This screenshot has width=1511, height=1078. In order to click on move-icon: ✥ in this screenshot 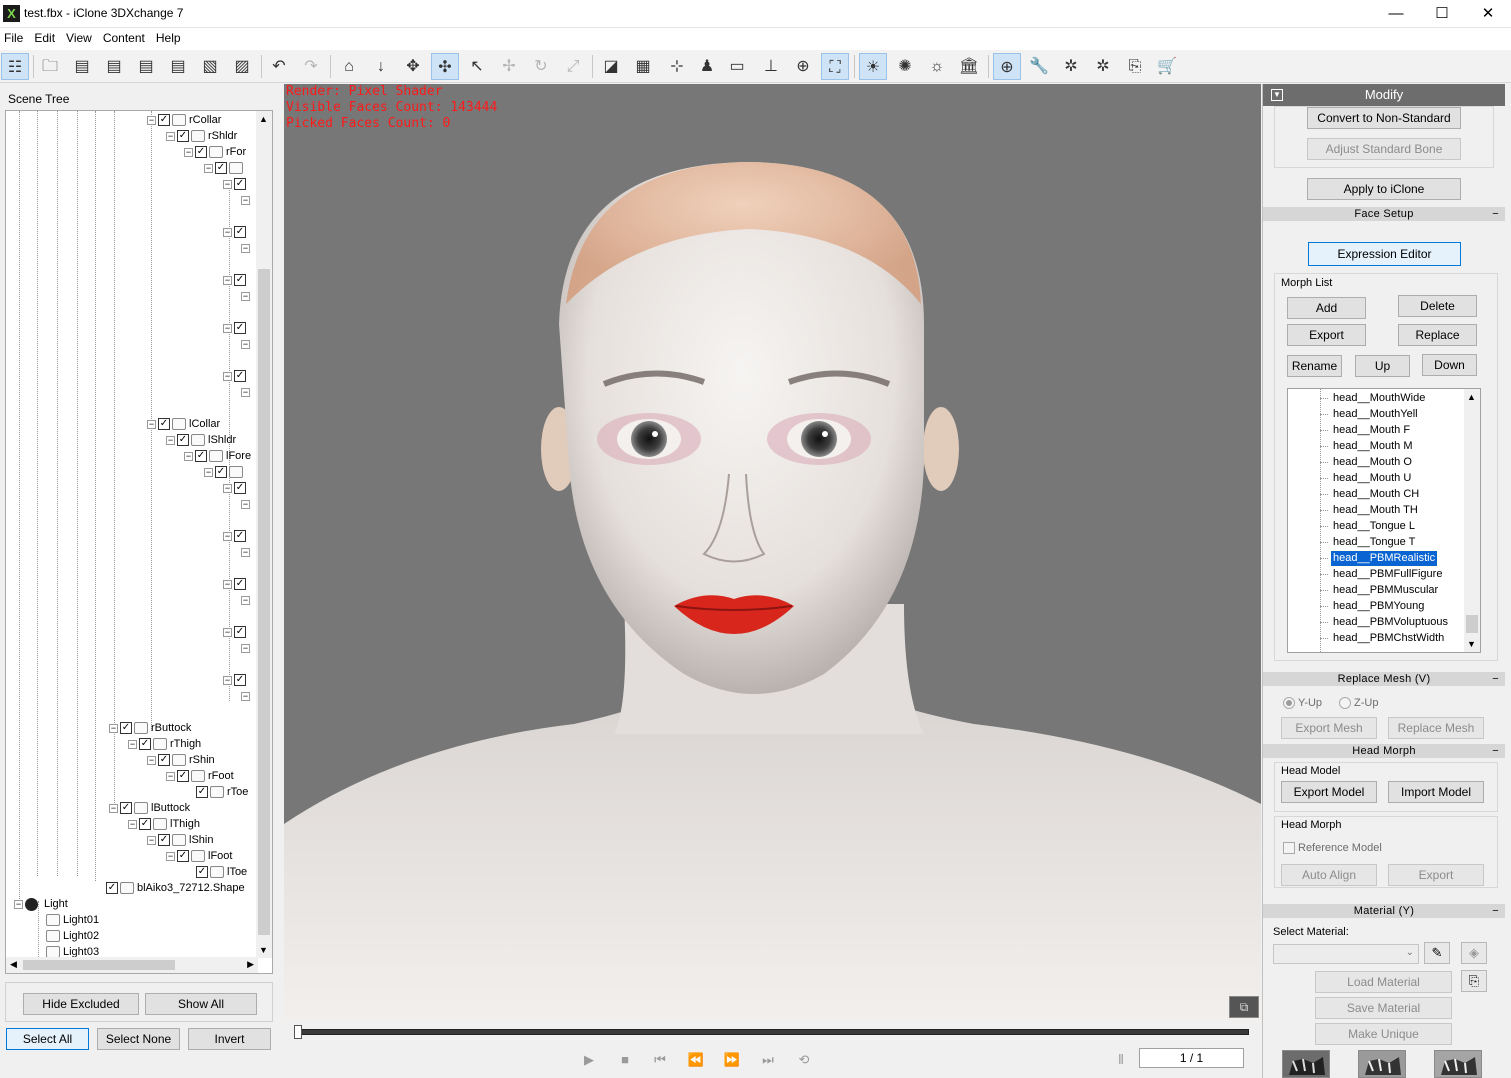, I will do `click(413, 66)`.